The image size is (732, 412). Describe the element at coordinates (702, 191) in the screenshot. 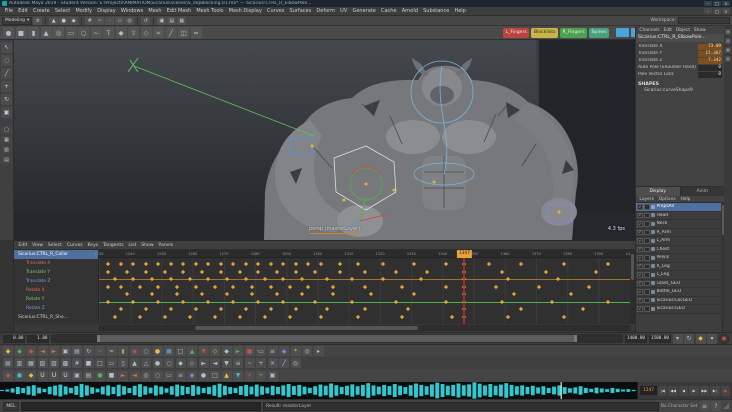

I see `tab-anim-layers: Anim` at that location.